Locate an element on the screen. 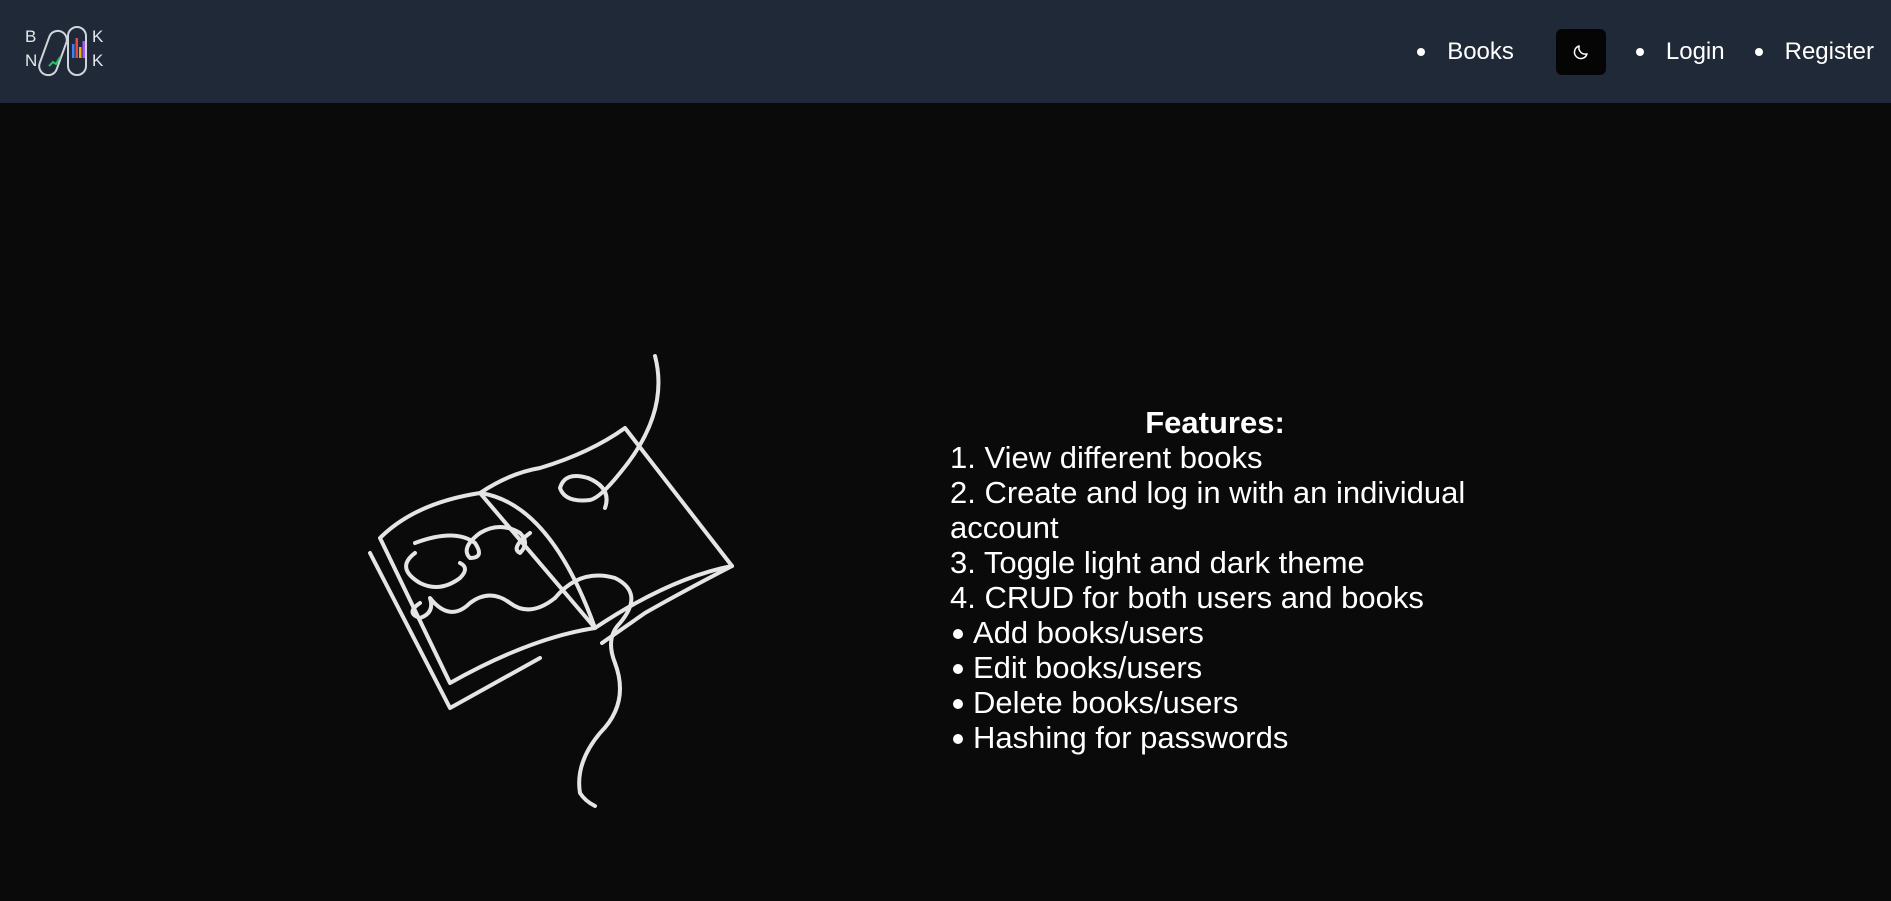  nav-books-link: Books is located at coordinates (1465, 51).